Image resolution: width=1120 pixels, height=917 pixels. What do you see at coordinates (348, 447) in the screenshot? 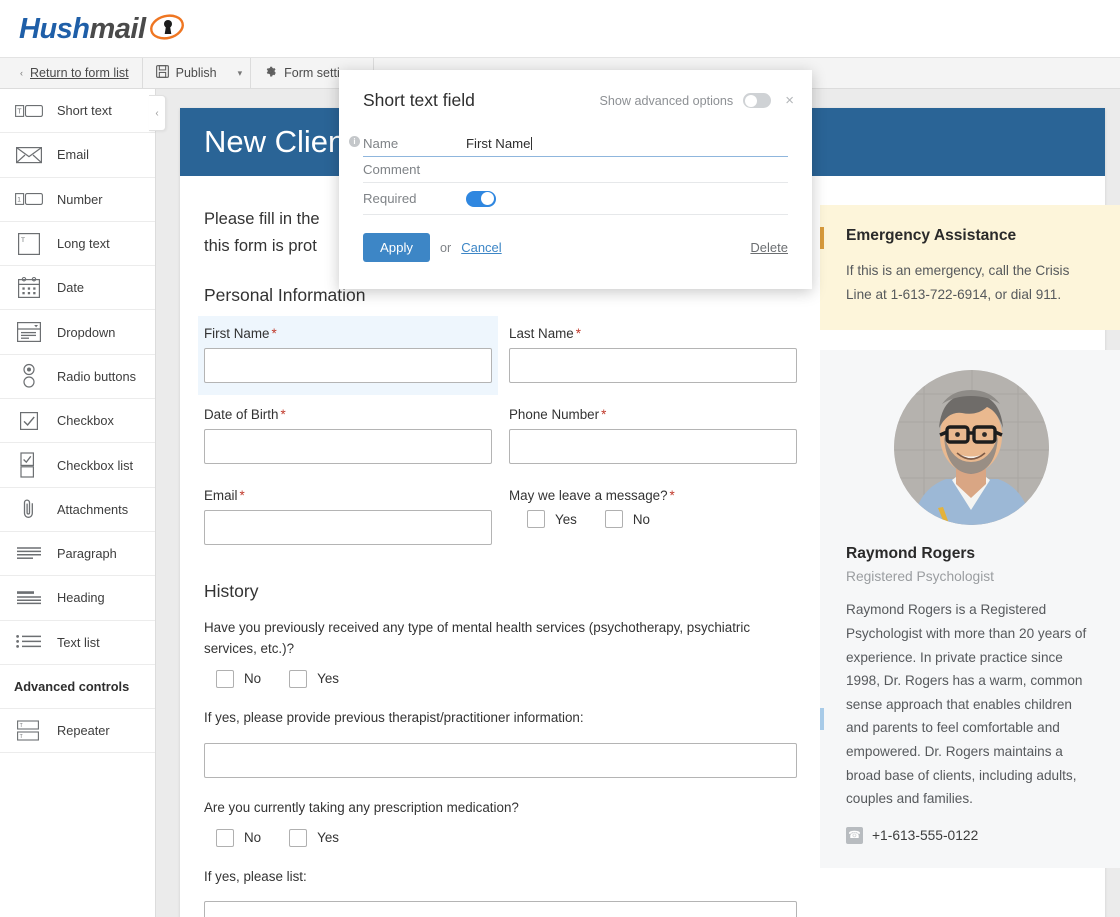
I see `date-of-birth-input` at bounding box center [348, 447].